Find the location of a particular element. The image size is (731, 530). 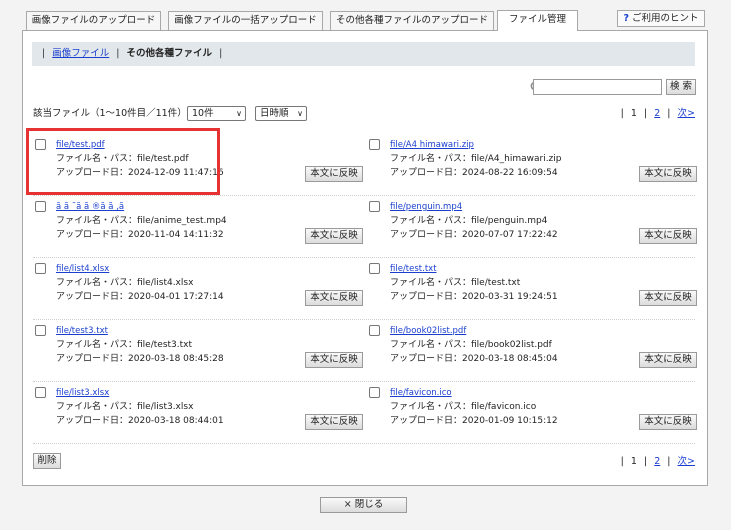

path-value: file/list4.xlsx is located at coordinates (165, 283).